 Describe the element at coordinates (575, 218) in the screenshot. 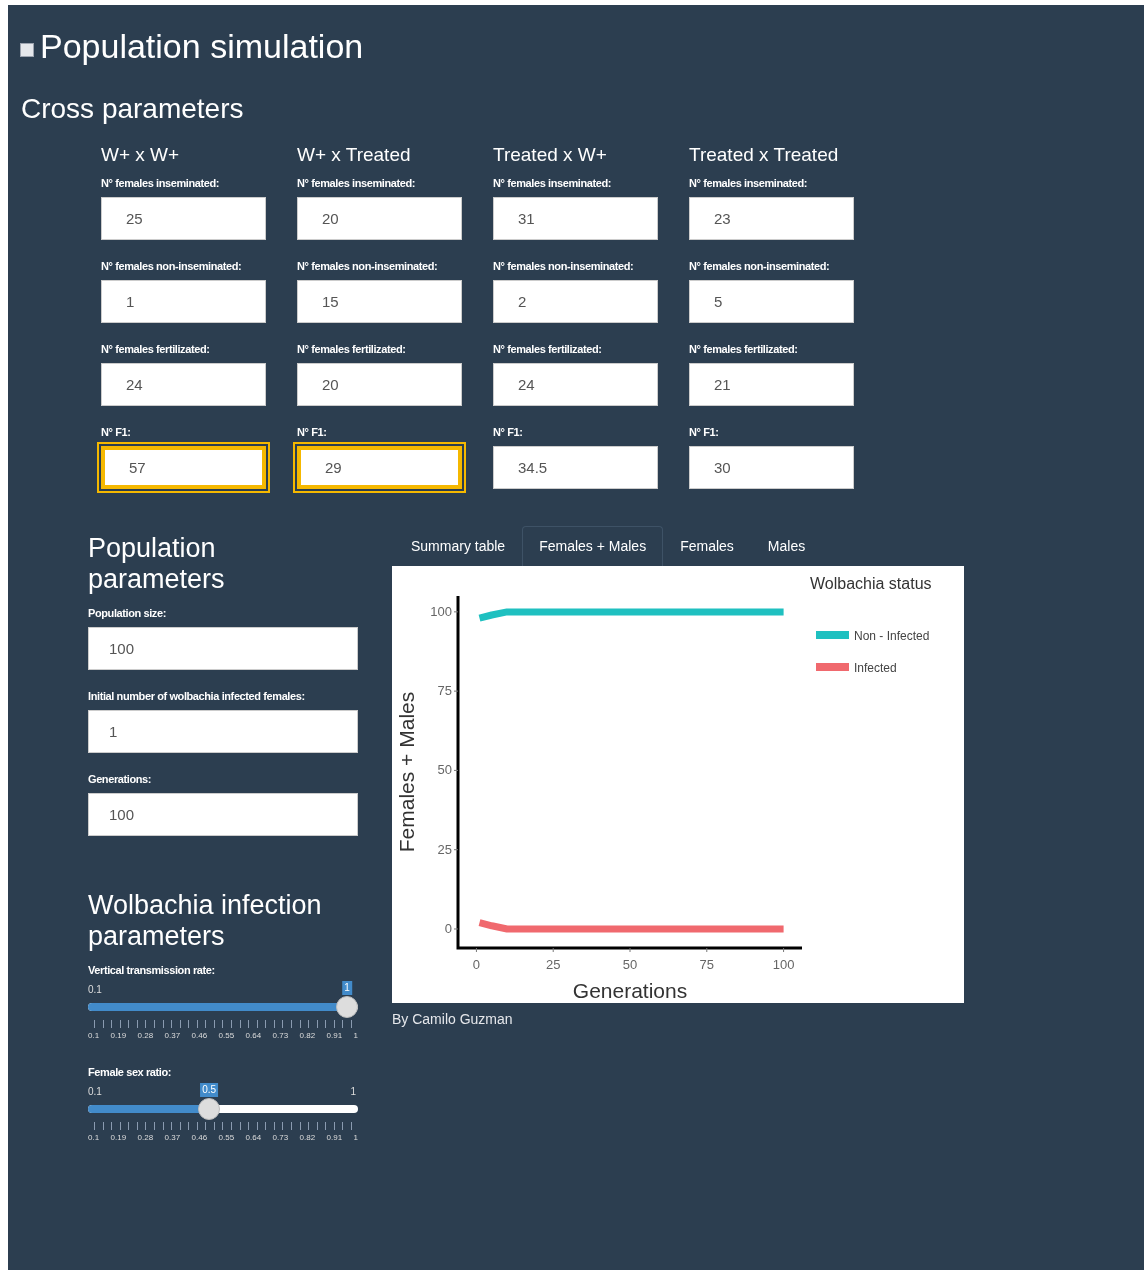

I see `number-field: 31` at that location.